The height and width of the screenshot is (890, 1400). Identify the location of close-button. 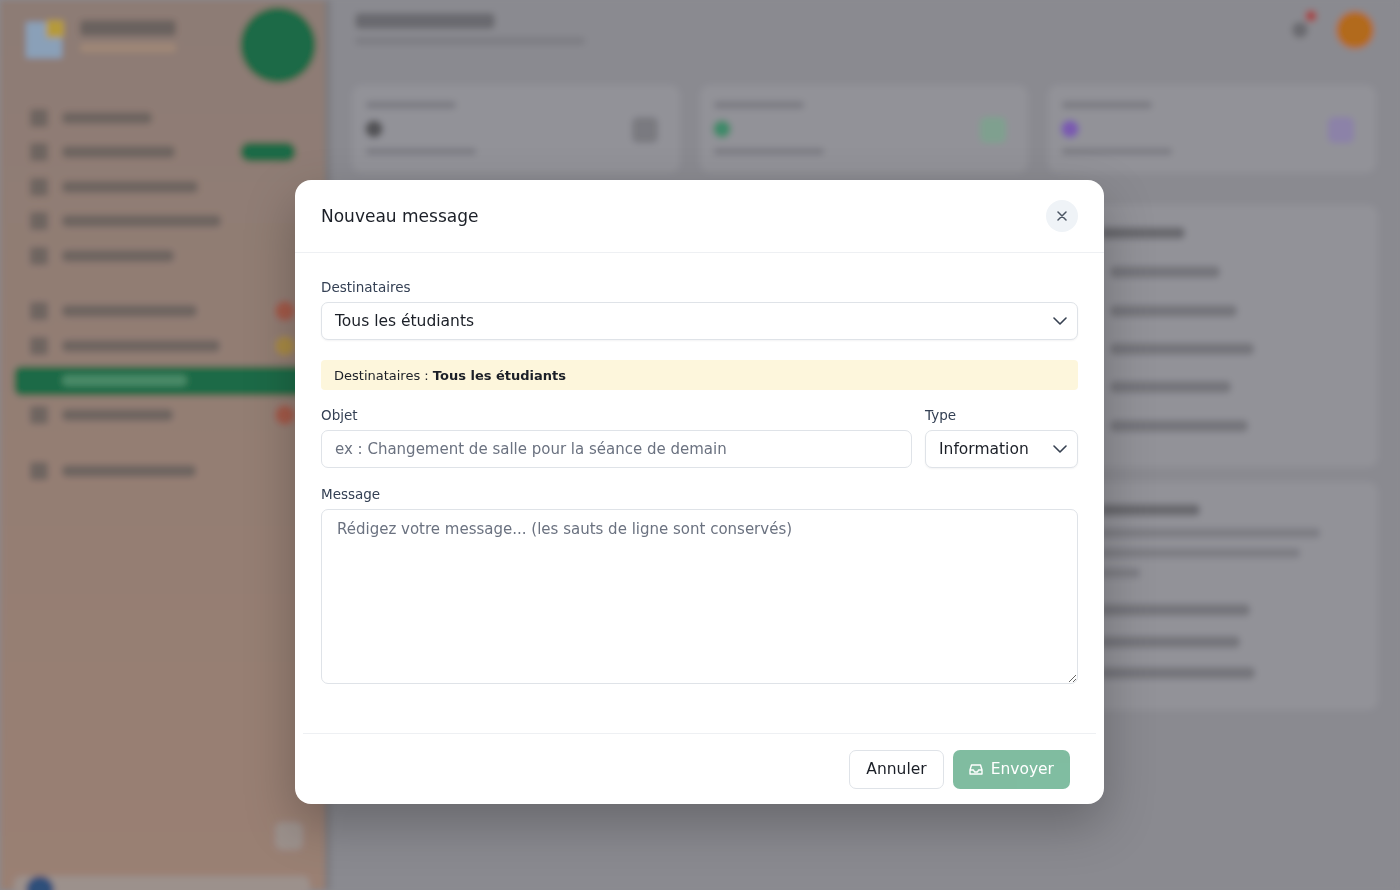
(1062, 216).